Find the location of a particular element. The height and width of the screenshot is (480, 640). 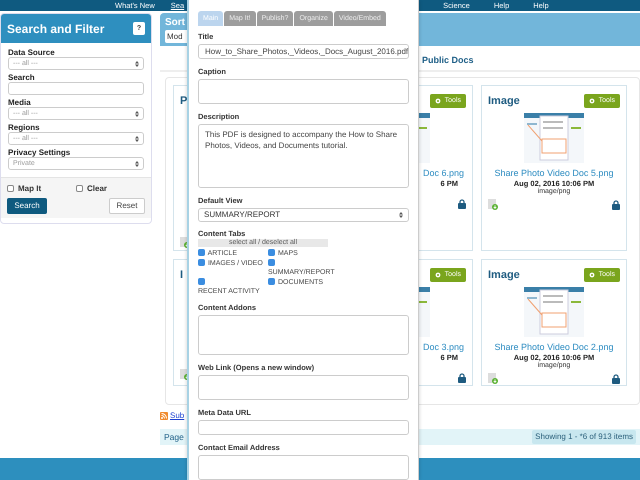

panel-title: Search and Filter is located at coordinates (55, 29).